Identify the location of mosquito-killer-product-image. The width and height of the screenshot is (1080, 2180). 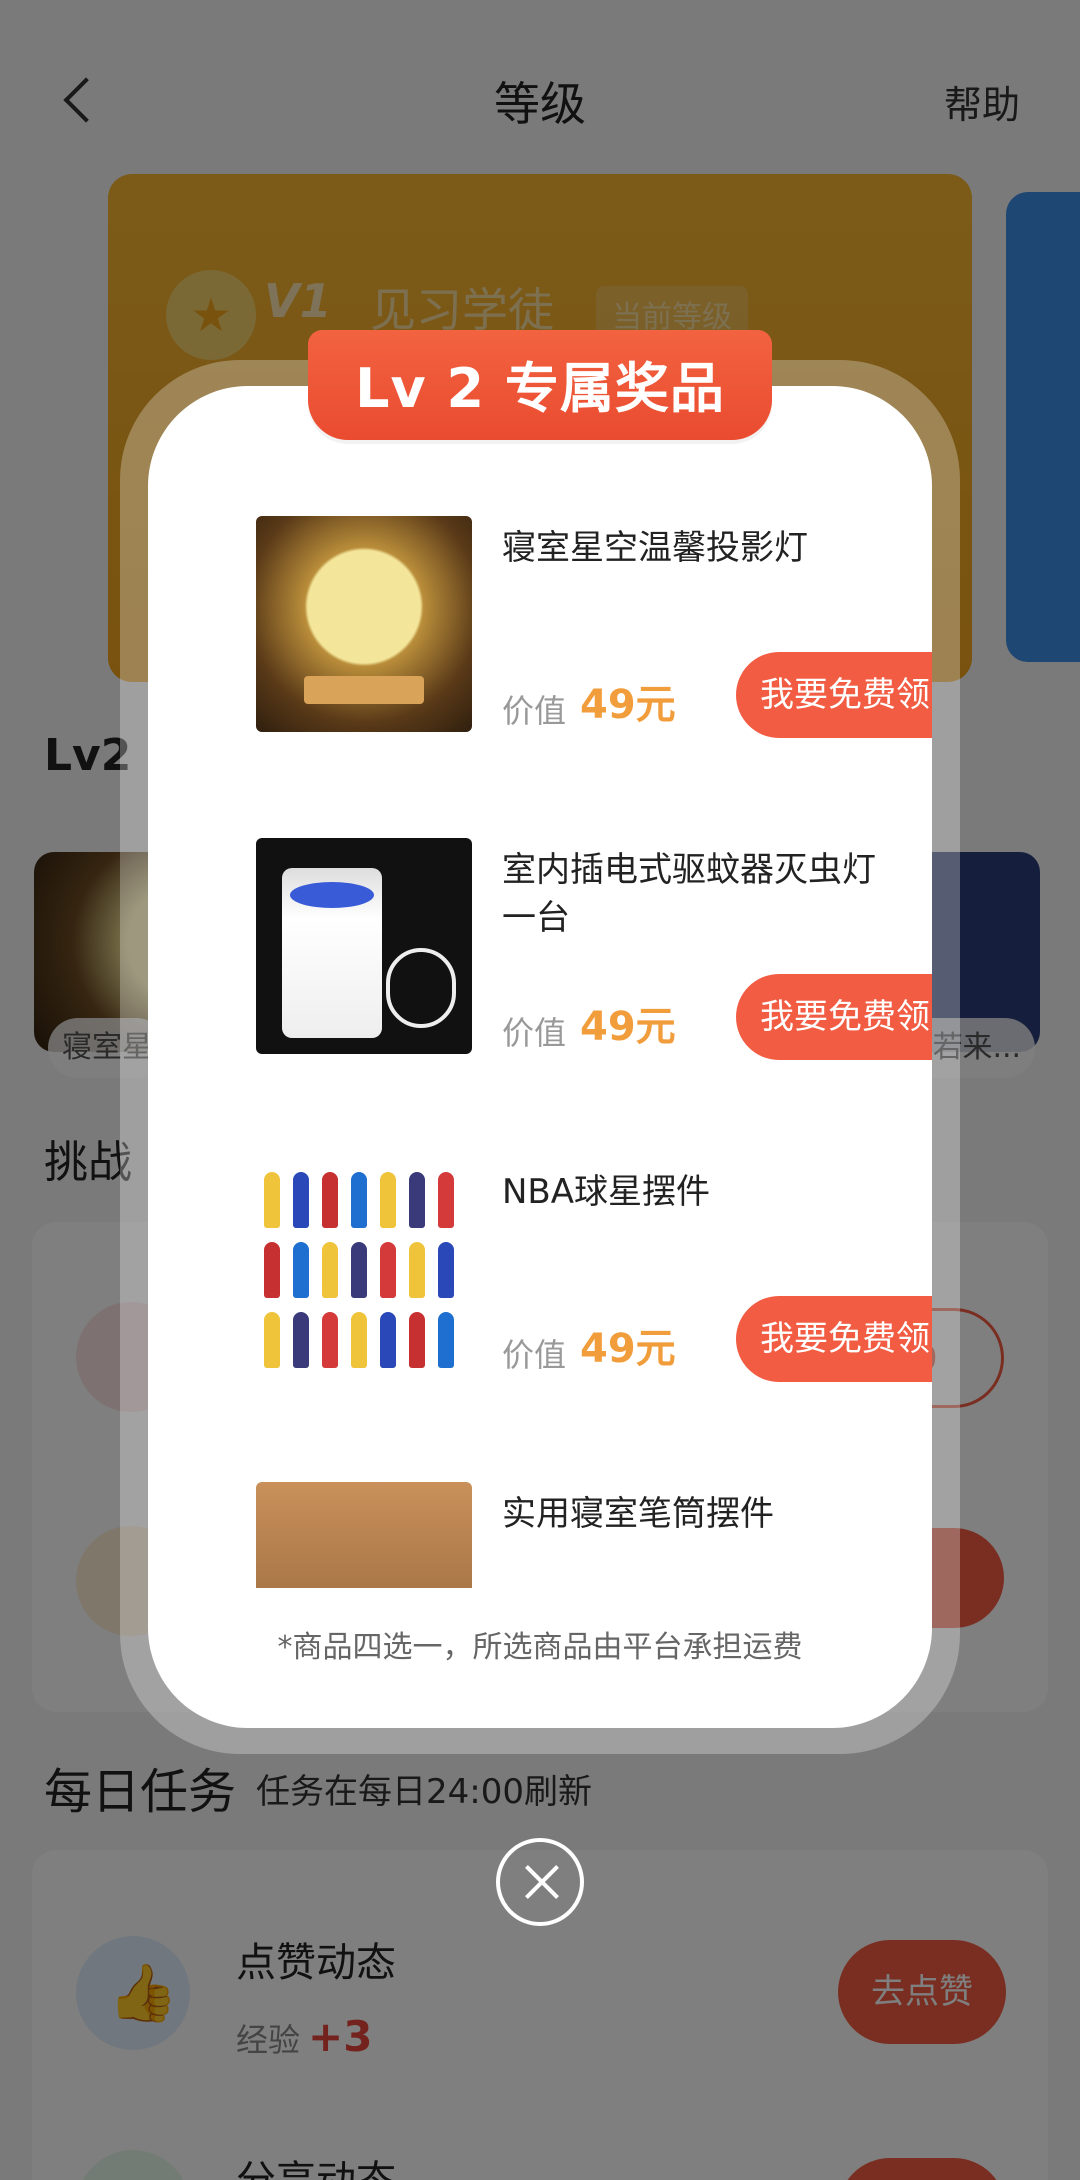
(364, 946).